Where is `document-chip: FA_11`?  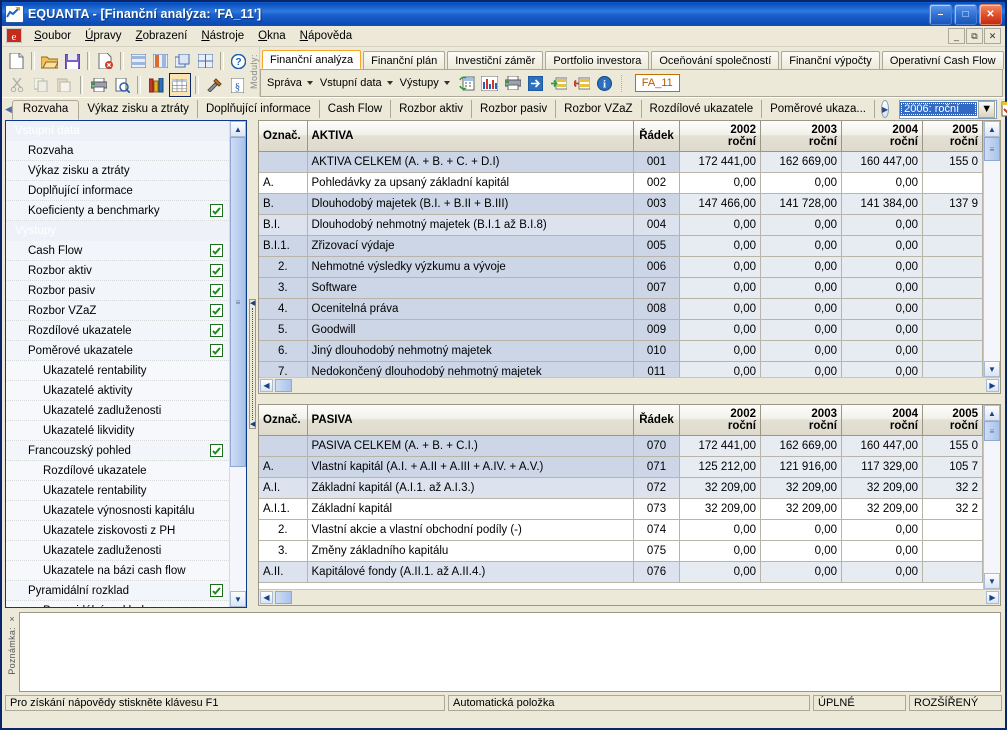
document-chip: FA_11 is located at coordinates (657, 83).